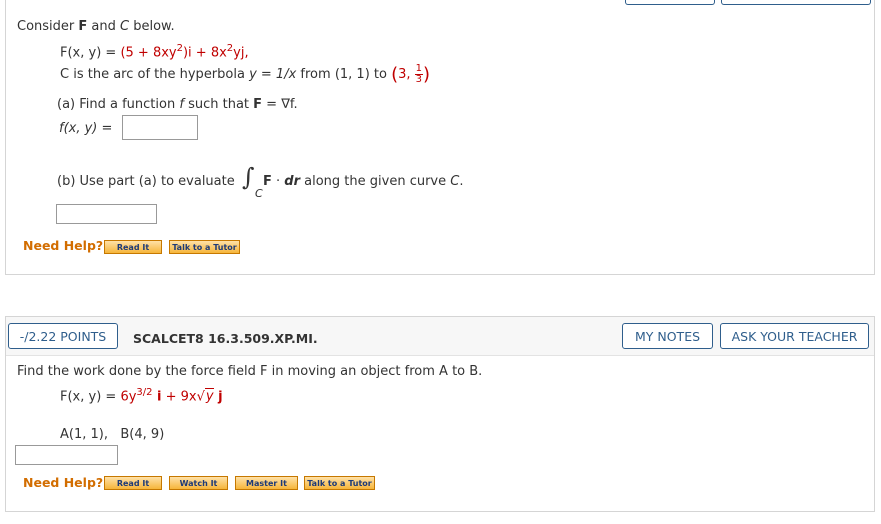 This screenshot has height=524, width=881. I want to click on fraction-one-third: 13, so click(419, 74).